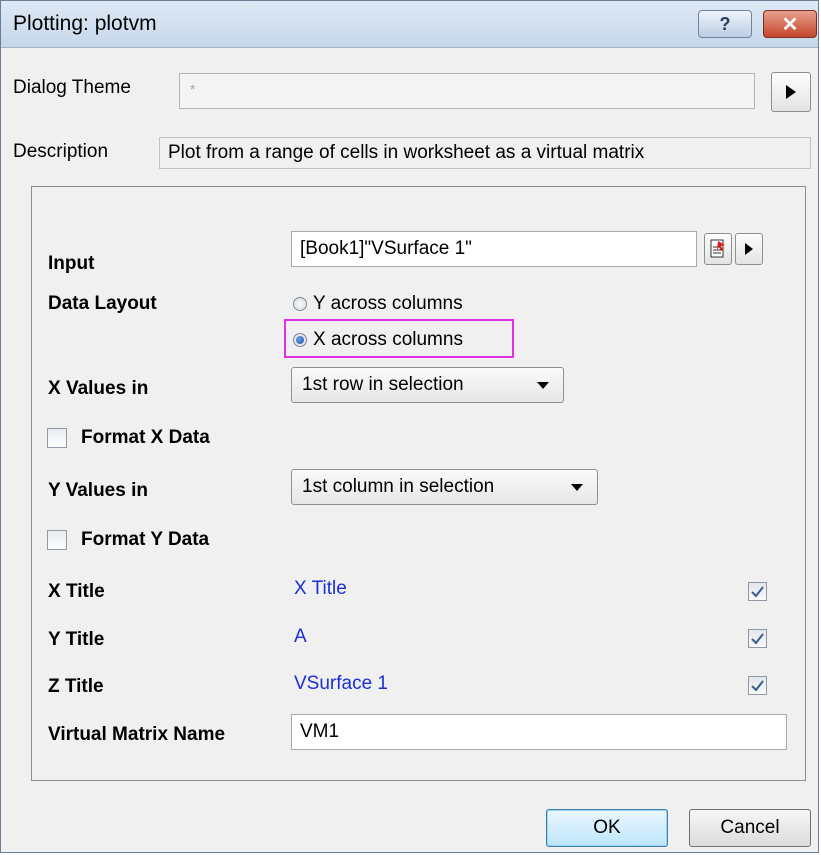 This screenshot has width=821, height=855. What do you see at coordinates (388, 339) in the screenshot?
I see `radio-label: X across columns` at bounding box center [388, 339].